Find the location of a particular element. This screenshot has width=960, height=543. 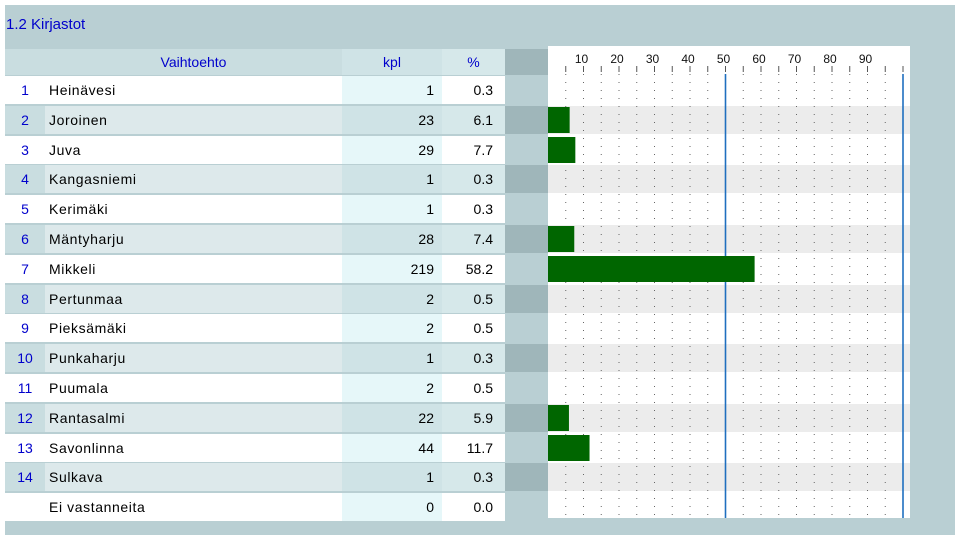

row-number: 3 is located at coordinates (25, 150).